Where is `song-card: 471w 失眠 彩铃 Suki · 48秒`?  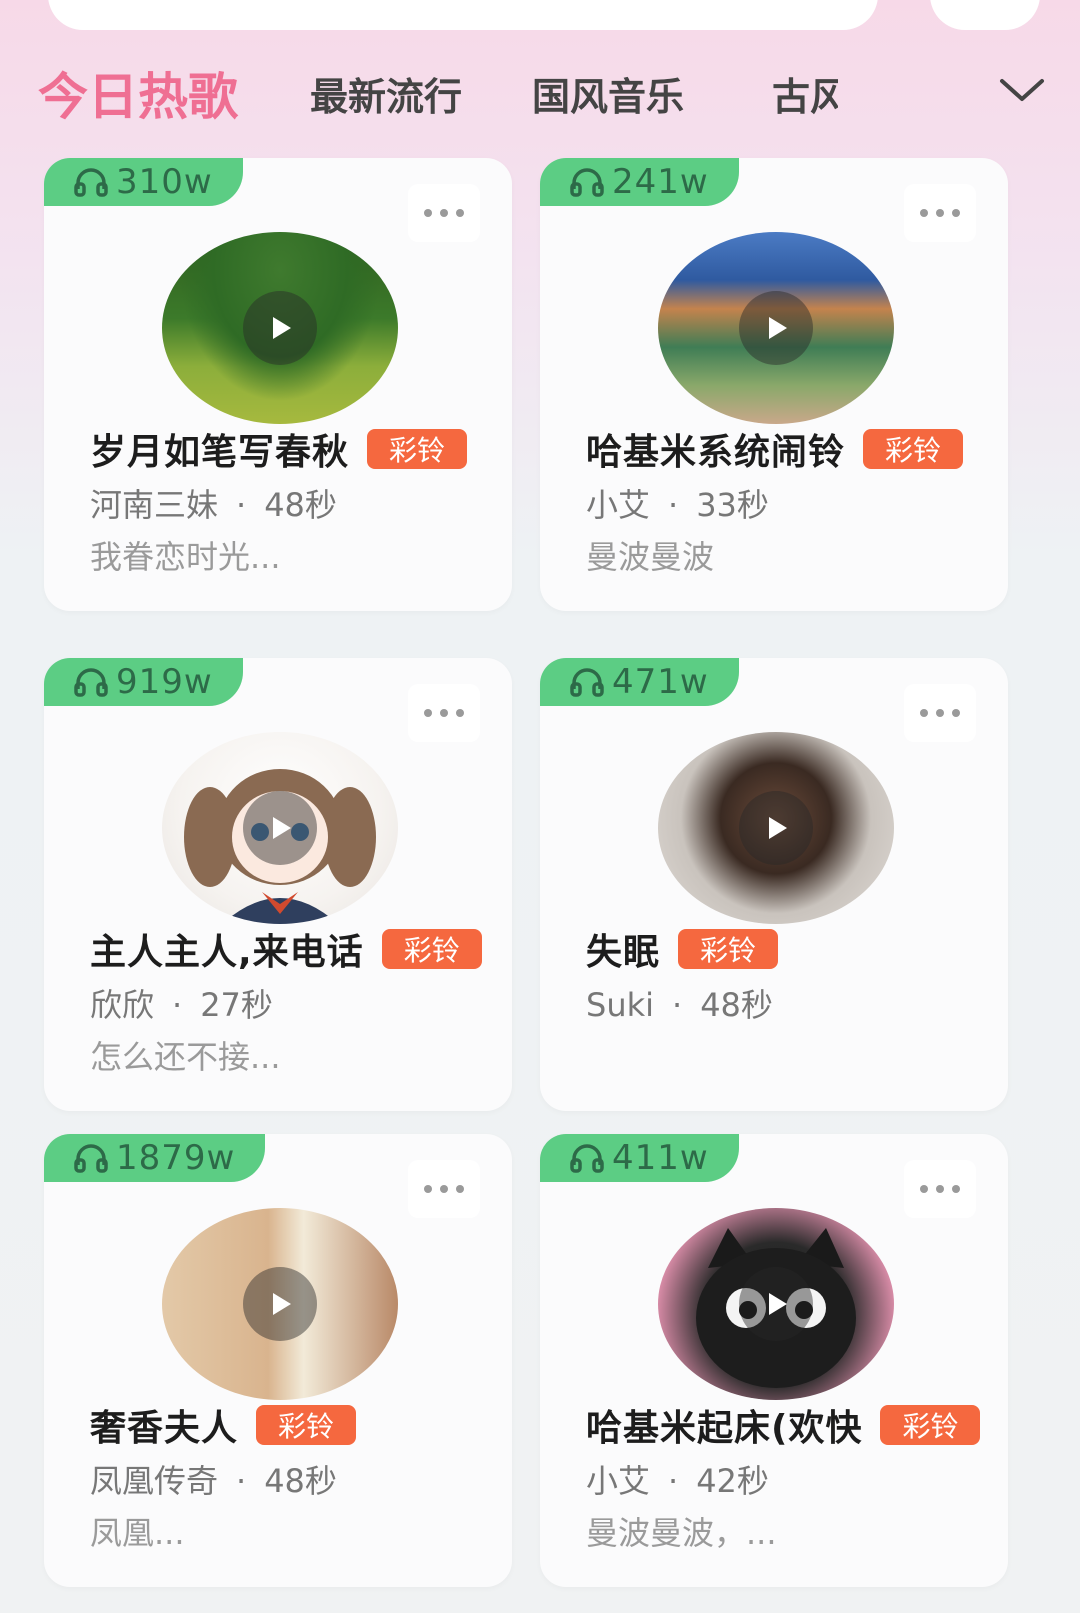 song-card: 471w 失眠 彩铃 Suki · 48秒 is located at coordinates (774, 884).